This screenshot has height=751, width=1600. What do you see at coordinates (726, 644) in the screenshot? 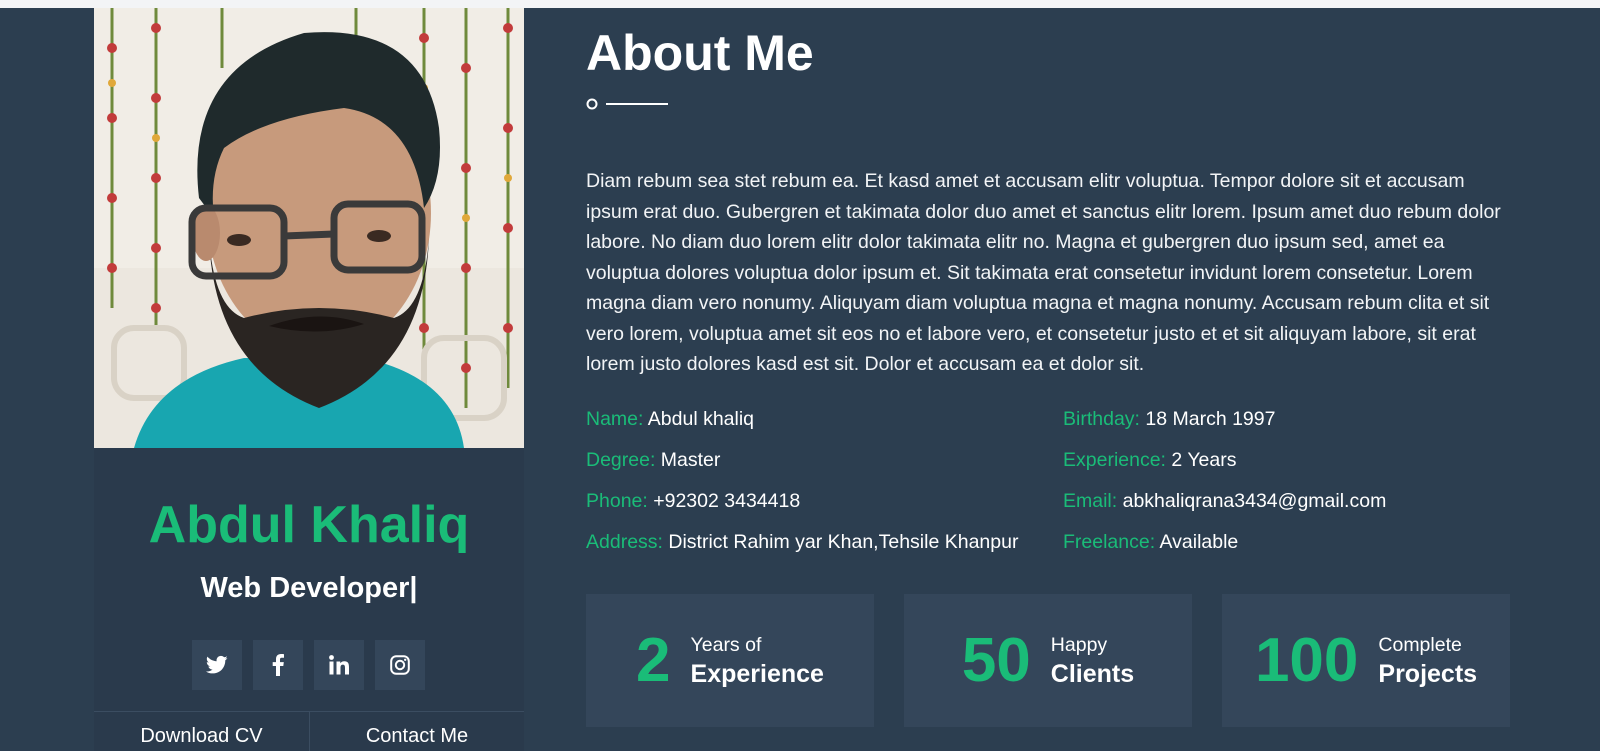
I see `stat-line1: Years of` at bounding box center [726, 644].